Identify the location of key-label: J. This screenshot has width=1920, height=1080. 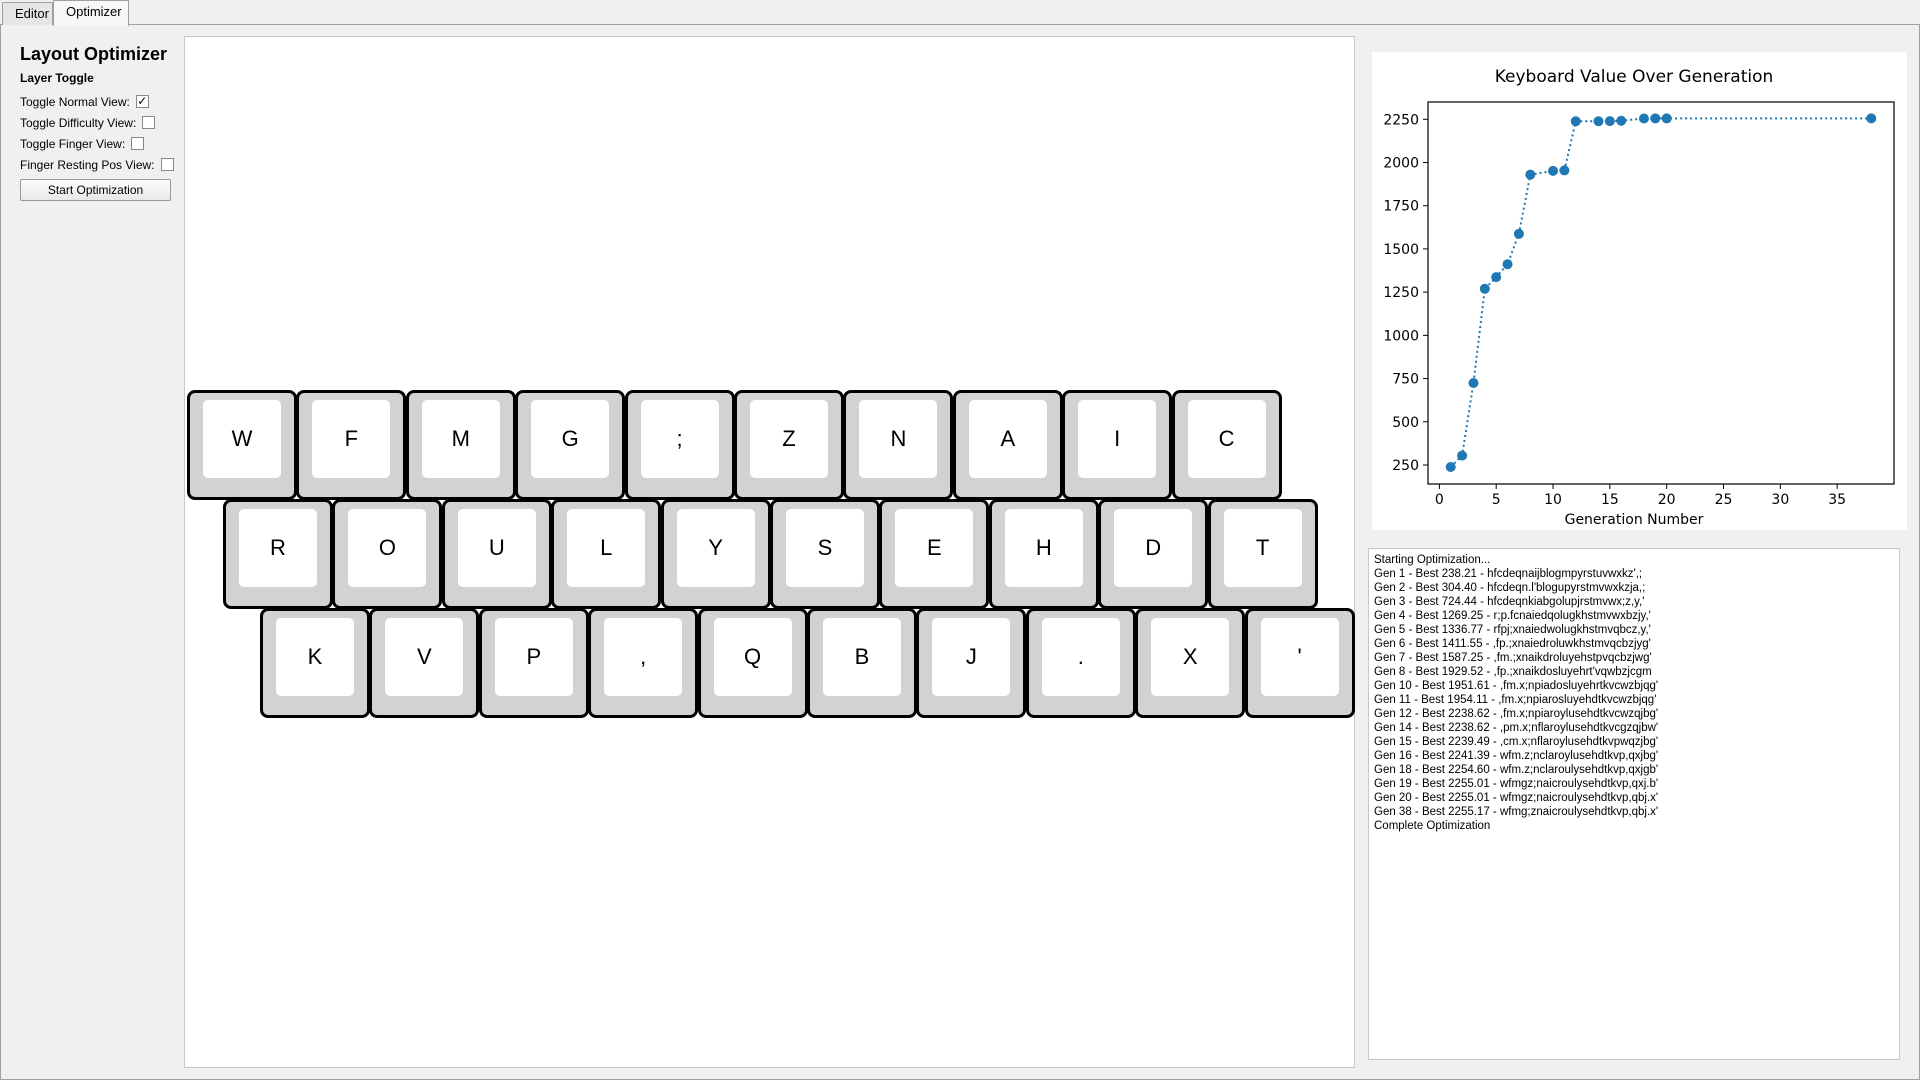
(971, 657).